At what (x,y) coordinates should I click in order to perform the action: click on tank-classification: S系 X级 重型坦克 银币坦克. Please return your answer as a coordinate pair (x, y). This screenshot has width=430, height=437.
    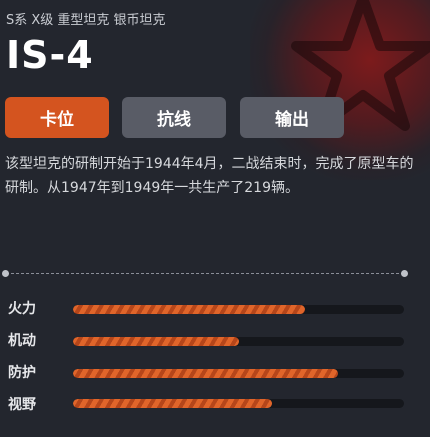
    Looking at the image, I should click on (86, 20).